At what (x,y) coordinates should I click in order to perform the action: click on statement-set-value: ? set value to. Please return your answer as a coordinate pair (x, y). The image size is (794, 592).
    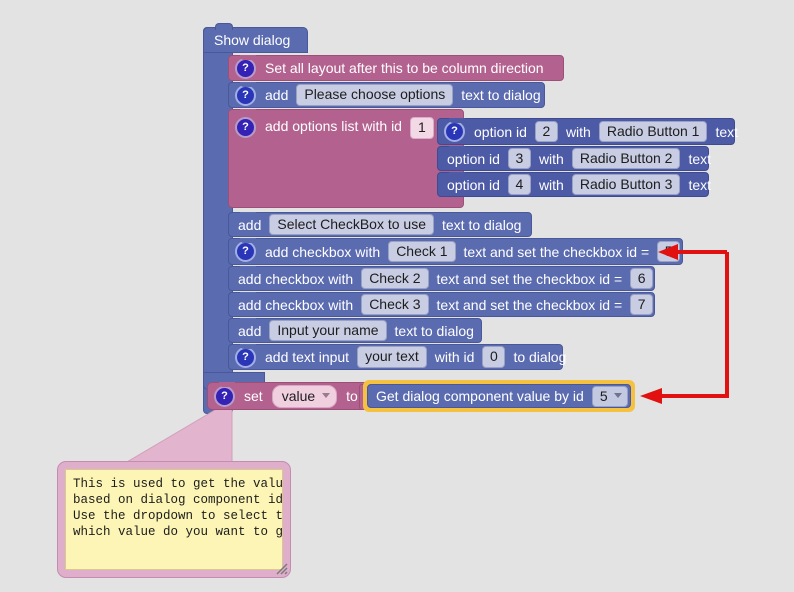
    Looking at the image, I should click on (291, 396).